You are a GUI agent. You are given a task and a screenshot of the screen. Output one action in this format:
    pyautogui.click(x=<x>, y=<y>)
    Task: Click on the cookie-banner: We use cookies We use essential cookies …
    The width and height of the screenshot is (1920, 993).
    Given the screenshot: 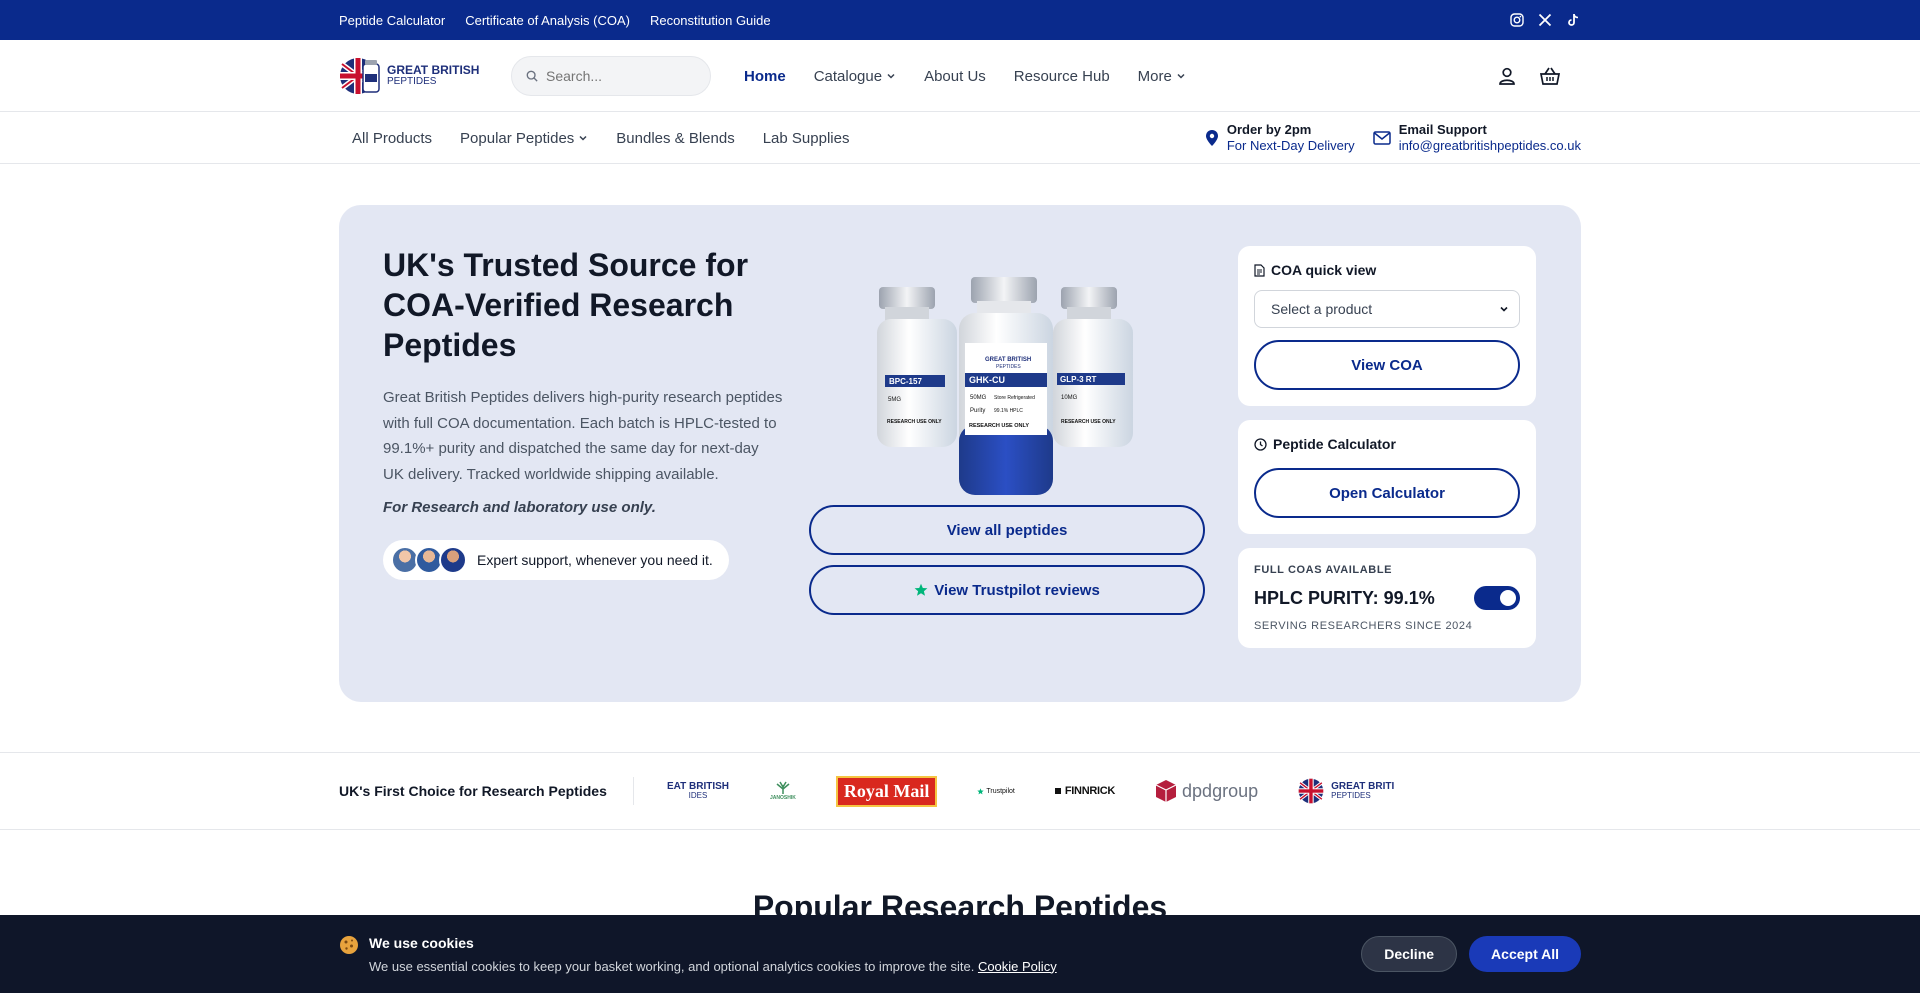 What is the action you would take?
    pyautogui.click(x=960, y=954)
    